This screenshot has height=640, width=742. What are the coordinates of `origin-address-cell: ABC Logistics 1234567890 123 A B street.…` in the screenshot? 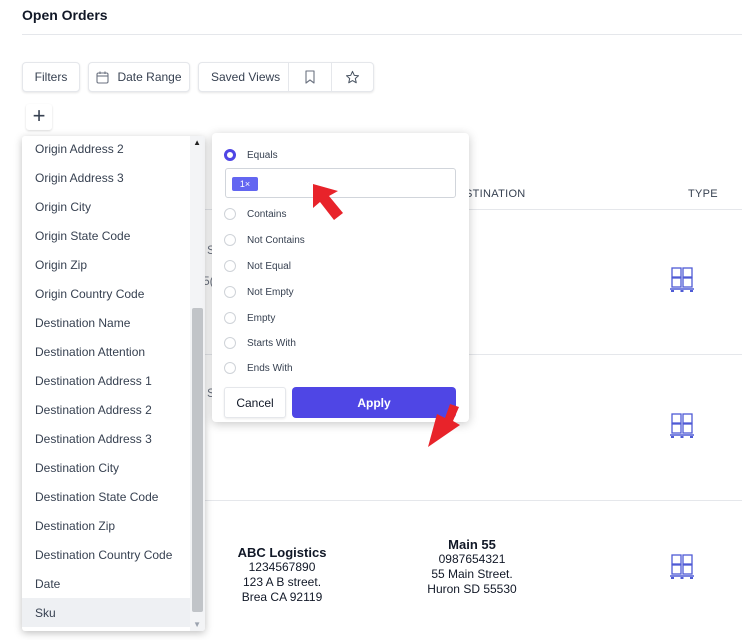 It's located at (282, 575).